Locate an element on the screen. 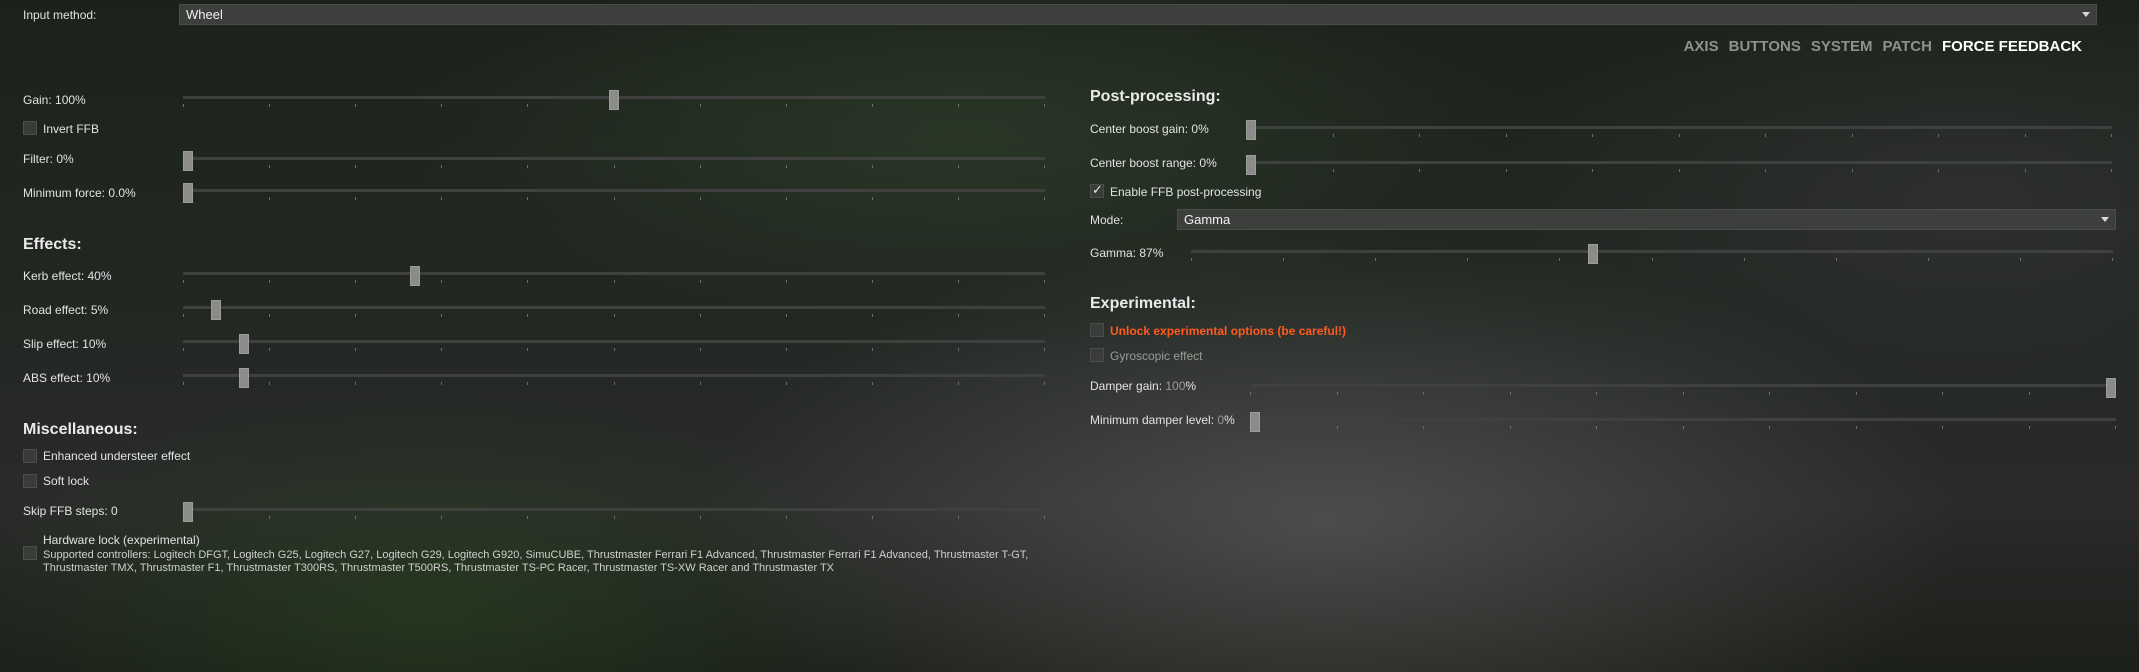 The height and width of the screenshot is (672, 2139). kerb-effect-label: Kerb effect: 40% is located at coordinates (67, 276).